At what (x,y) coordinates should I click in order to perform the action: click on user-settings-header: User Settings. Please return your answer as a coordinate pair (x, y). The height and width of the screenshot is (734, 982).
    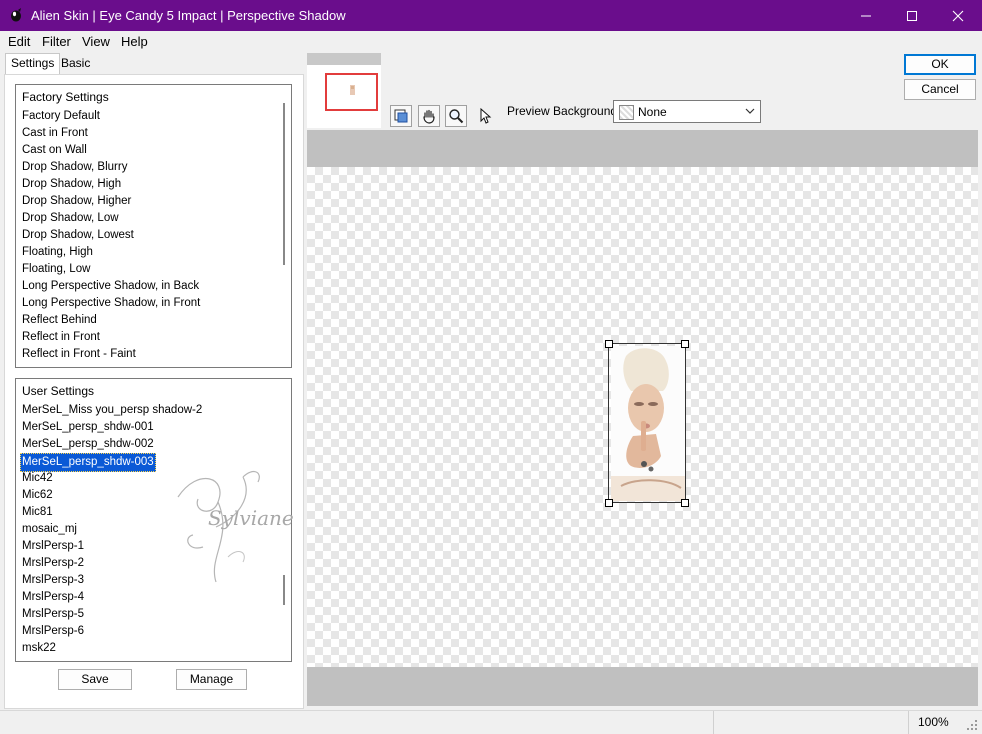
    Looking at the image, I should click on (58, 391).